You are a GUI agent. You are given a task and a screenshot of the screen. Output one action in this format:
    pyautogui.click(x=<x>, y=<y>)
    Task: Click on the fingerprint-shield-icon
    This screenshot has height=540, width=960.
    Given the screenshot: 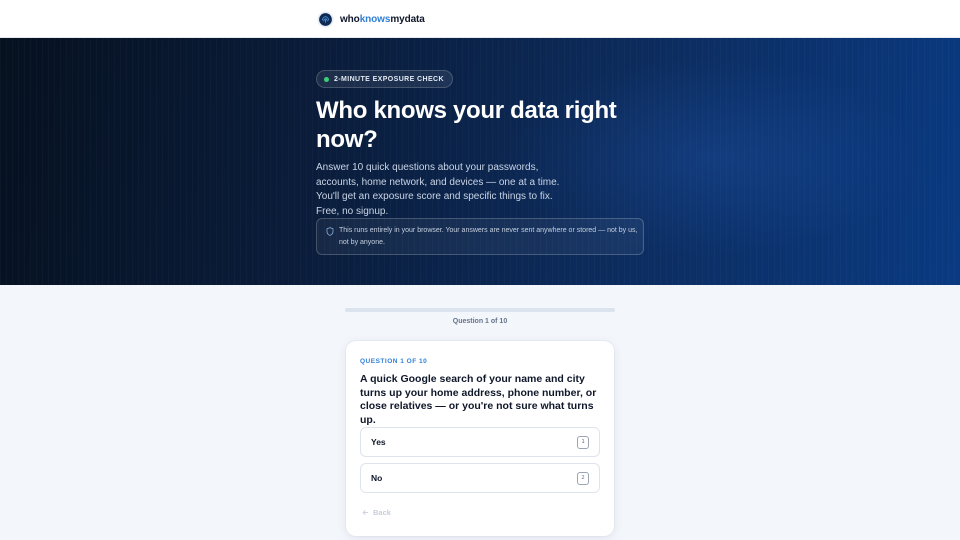 What is the action you would take?
    pyautogui.click(x=325, y=19)
    